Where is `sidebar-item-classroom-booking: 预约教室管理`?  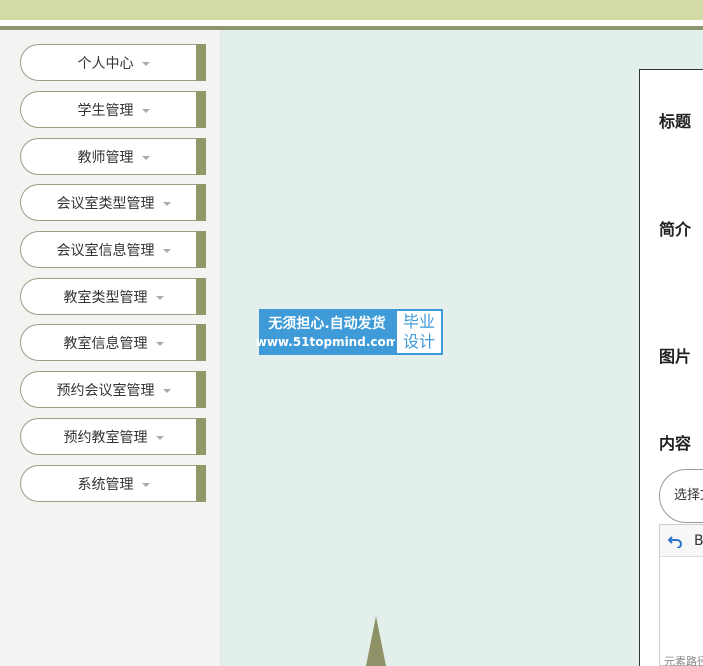
sidebar-item-classroom-booking: 预约教室管理 is located at coordinates (113, 436).